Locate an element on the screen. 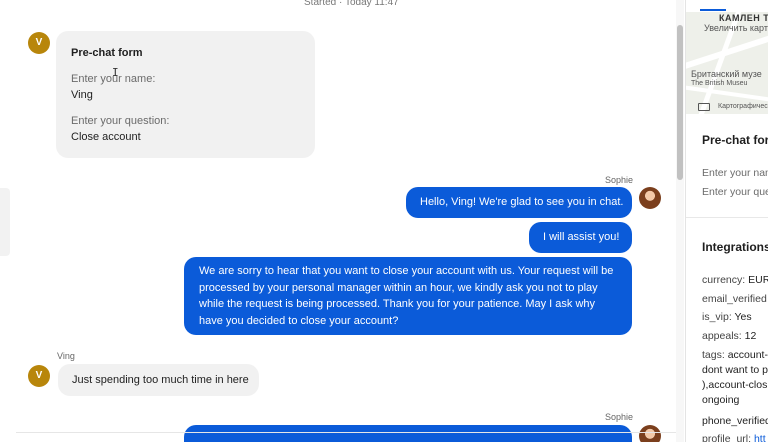 The height and width of the screenshot is (442, 768). visitor-message: Just spending too much time in here is located at coordinates (158, 380).